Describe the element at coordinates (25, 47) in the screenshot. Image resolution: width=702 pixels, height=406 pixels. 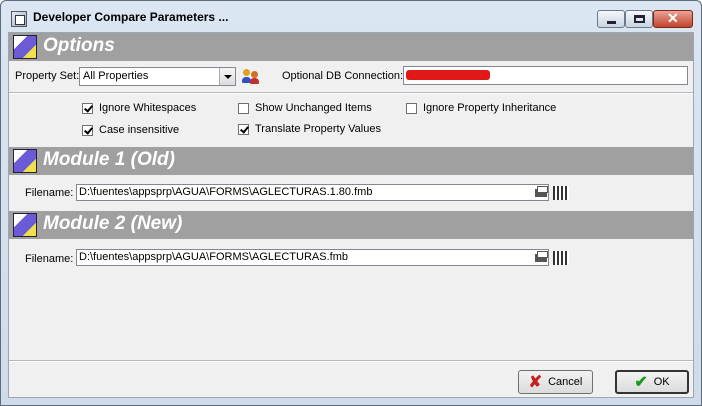
I see `options-icon` at that location.